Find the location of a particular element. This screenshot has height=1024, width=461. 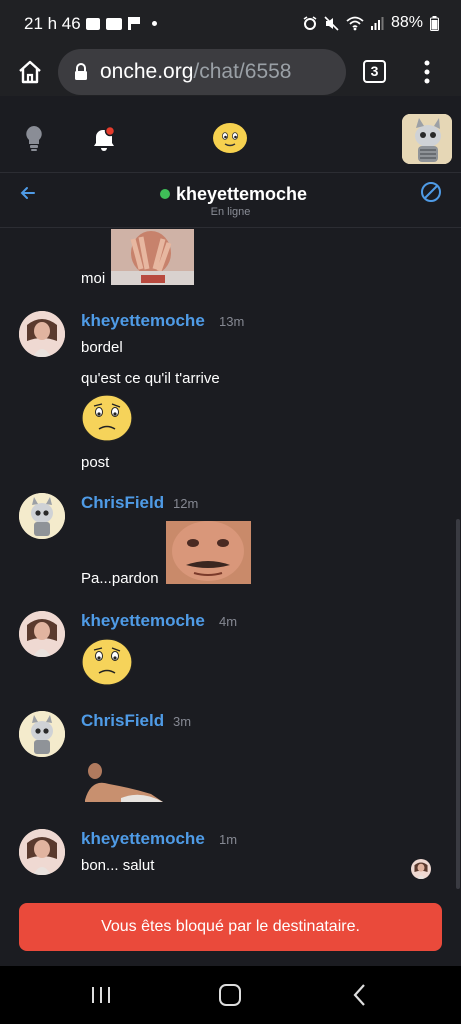

message-text: qu'est ce qu'il t'arrive is located at coordinates (150, 378).